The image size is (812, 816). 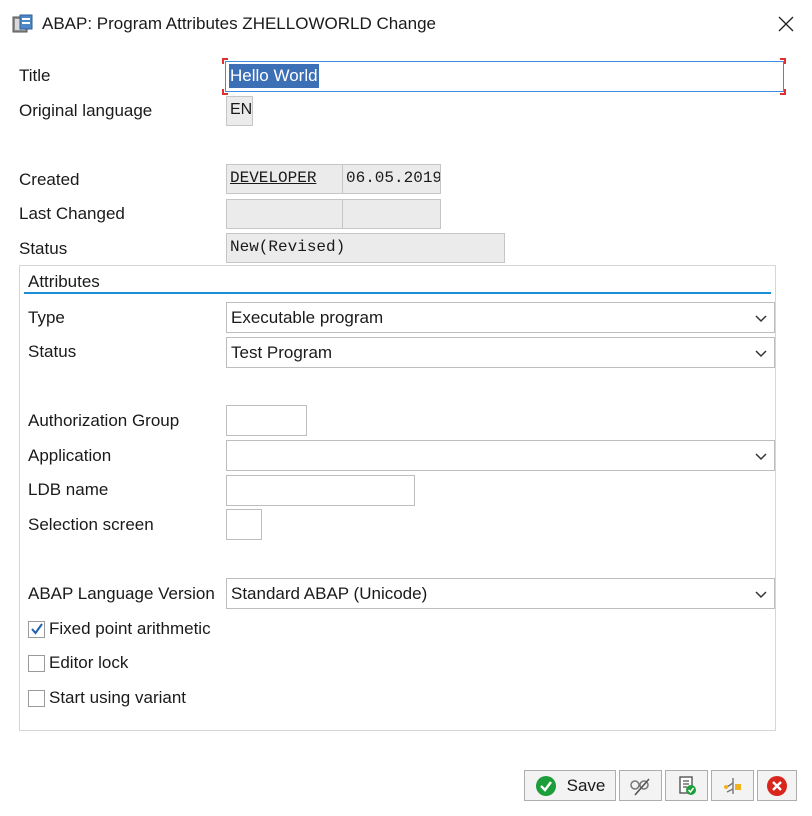 What do you see at coordinates (68, 489) in the screenshot?
I see `ldb-name-label: LDB name` at bounding box center [68, 489].